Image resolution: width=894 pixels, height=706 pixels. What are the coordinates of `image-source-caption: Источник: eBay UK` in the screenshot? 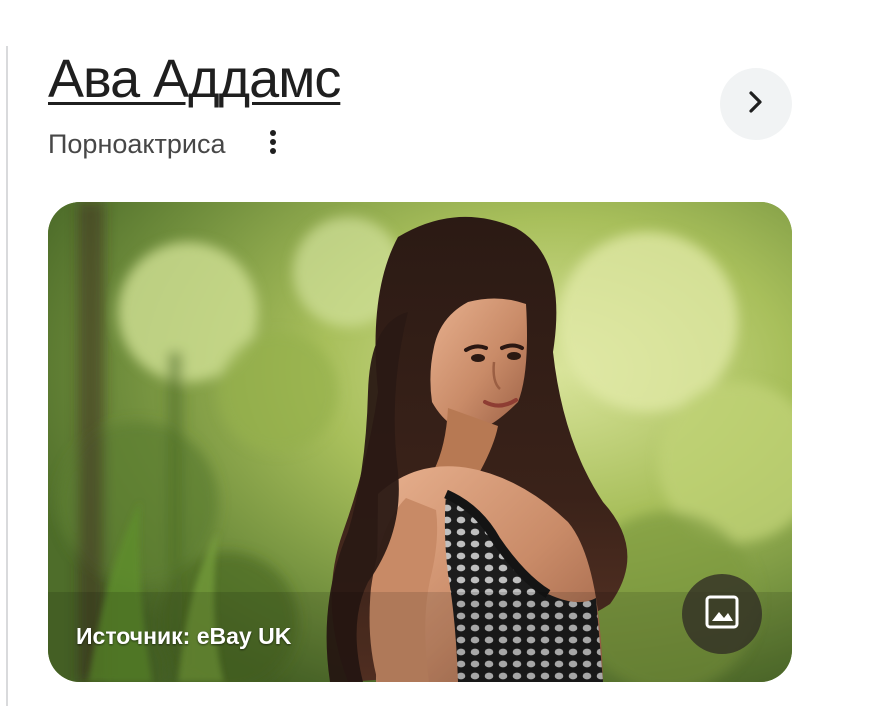 It's located at (184, 636).